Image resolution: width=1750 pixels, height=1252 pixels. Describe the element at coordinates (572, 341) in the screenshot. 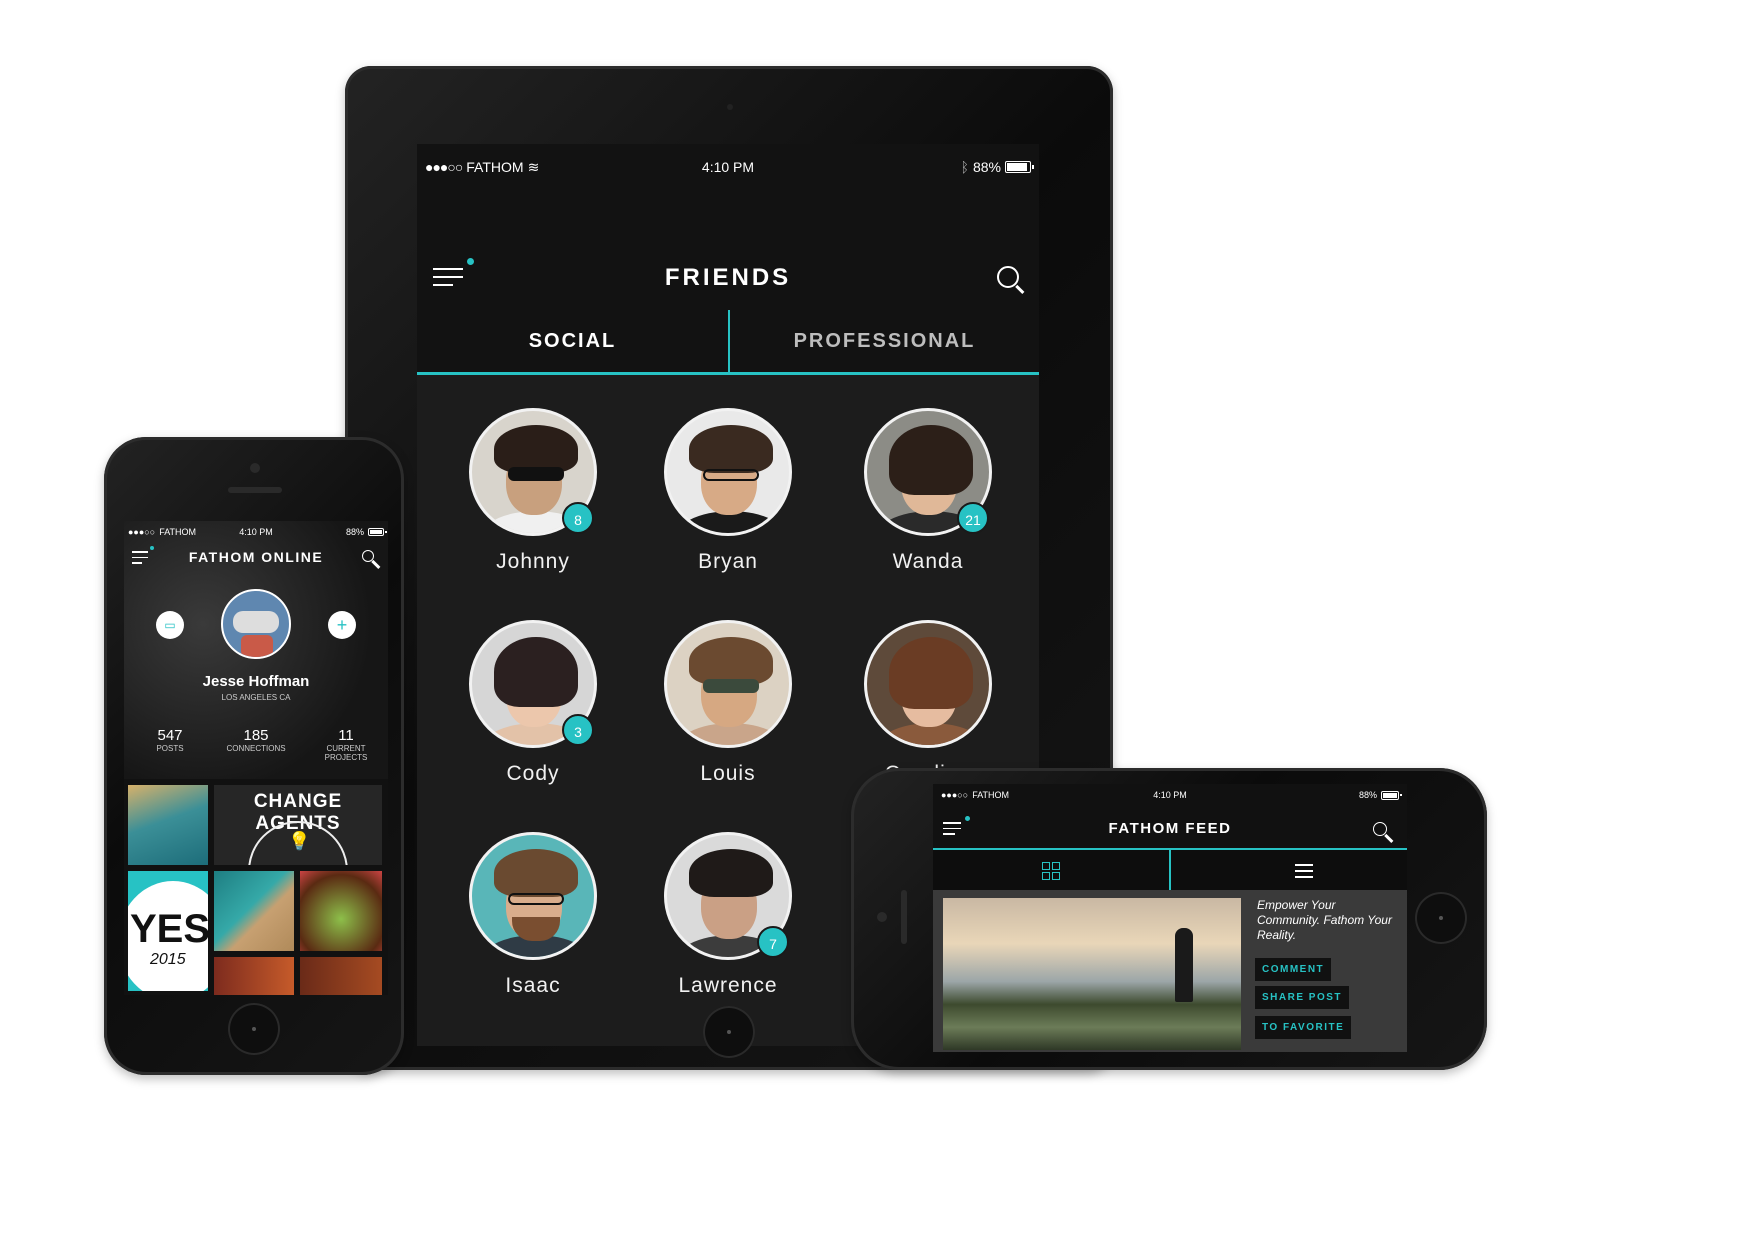

I see `tab-social: SOCIAL` at that location.